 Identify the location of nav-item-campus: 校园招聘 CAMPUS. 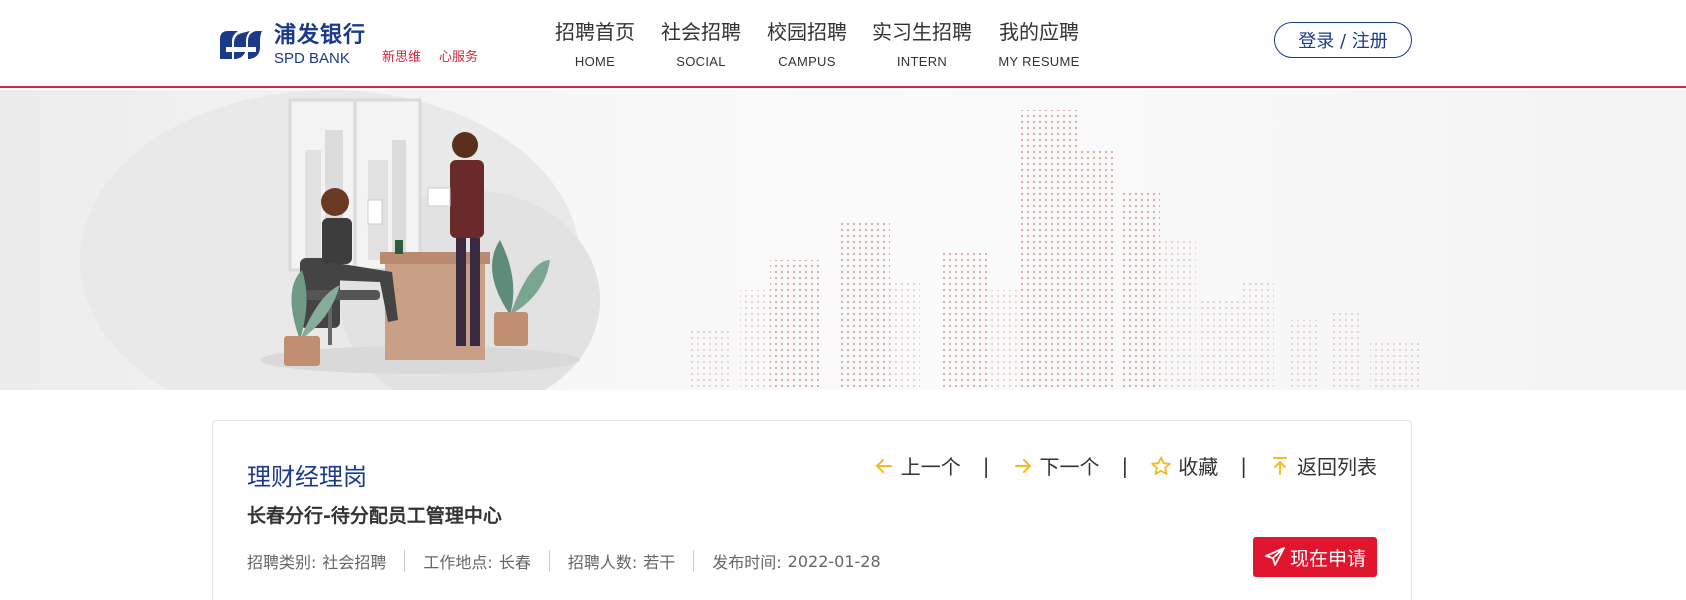
(807, 43).